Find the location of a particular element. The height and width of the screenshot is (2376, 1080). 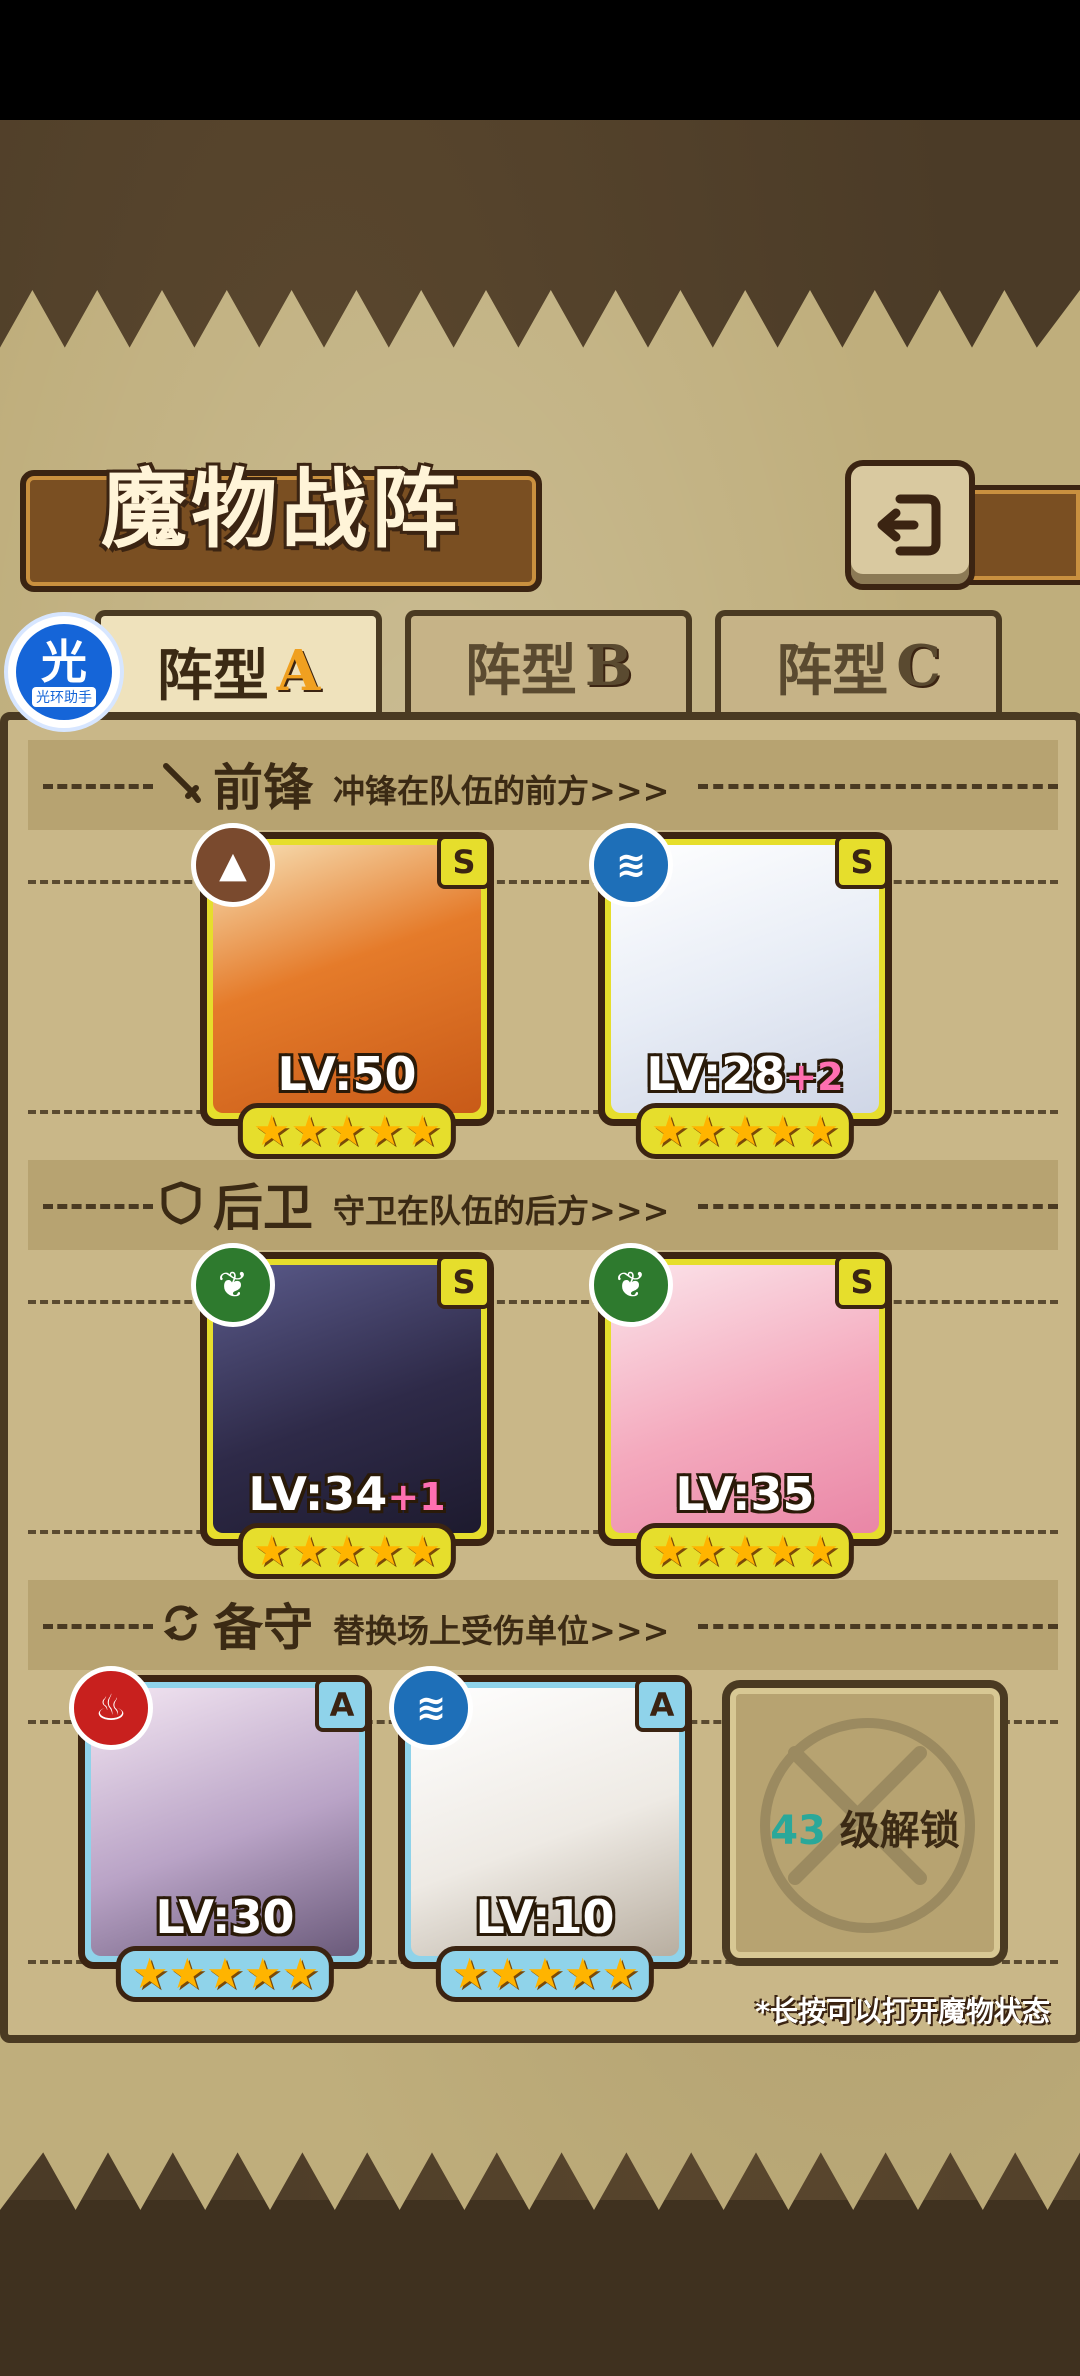

level-text: LV:28 is located at coordinates (716, 1074).